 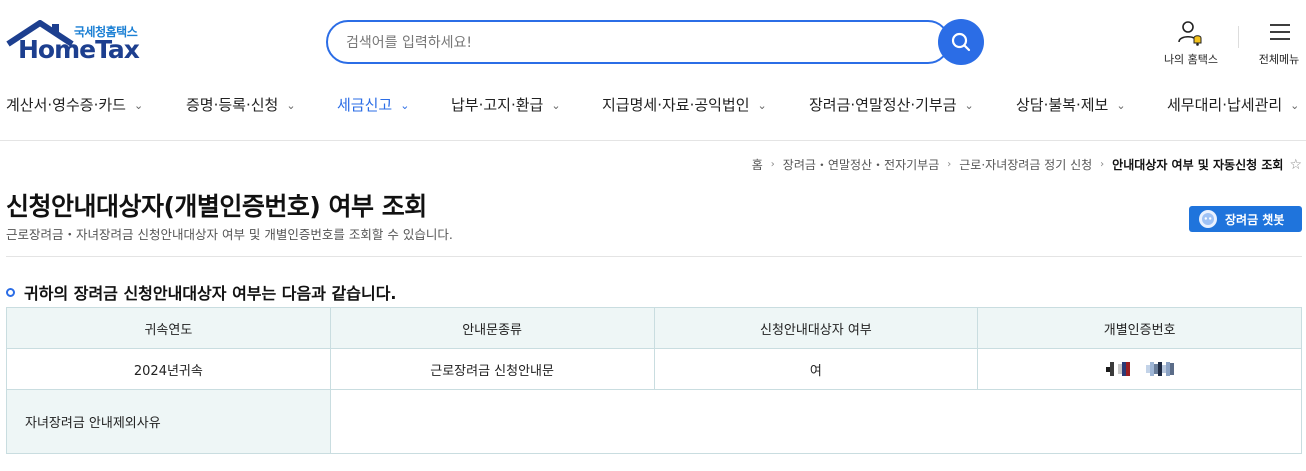 I want to click on cell-auth-number, so click(x=1139, y=369).